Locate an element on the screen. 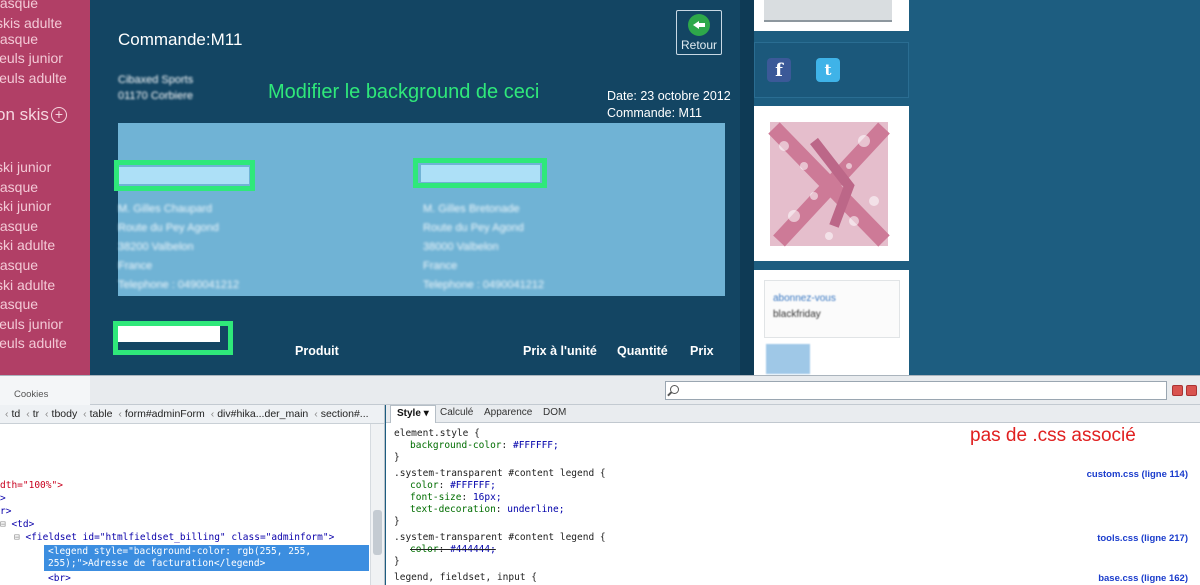  selected-node-text: 255);">Adresse de facturation</legend> is located at coordinates (157, 563).